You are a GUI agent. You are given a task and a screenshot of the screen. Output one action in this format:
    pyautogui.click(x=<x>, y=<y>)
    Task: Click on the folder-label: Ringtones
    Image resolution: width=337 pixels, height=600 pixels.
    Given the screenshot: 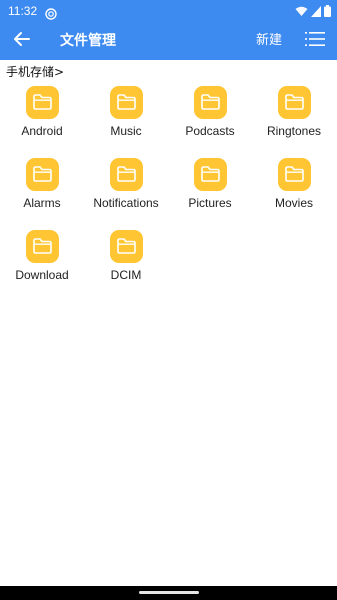 What is the action you would take?
    pyautogui.click(x=294, y=131)
    